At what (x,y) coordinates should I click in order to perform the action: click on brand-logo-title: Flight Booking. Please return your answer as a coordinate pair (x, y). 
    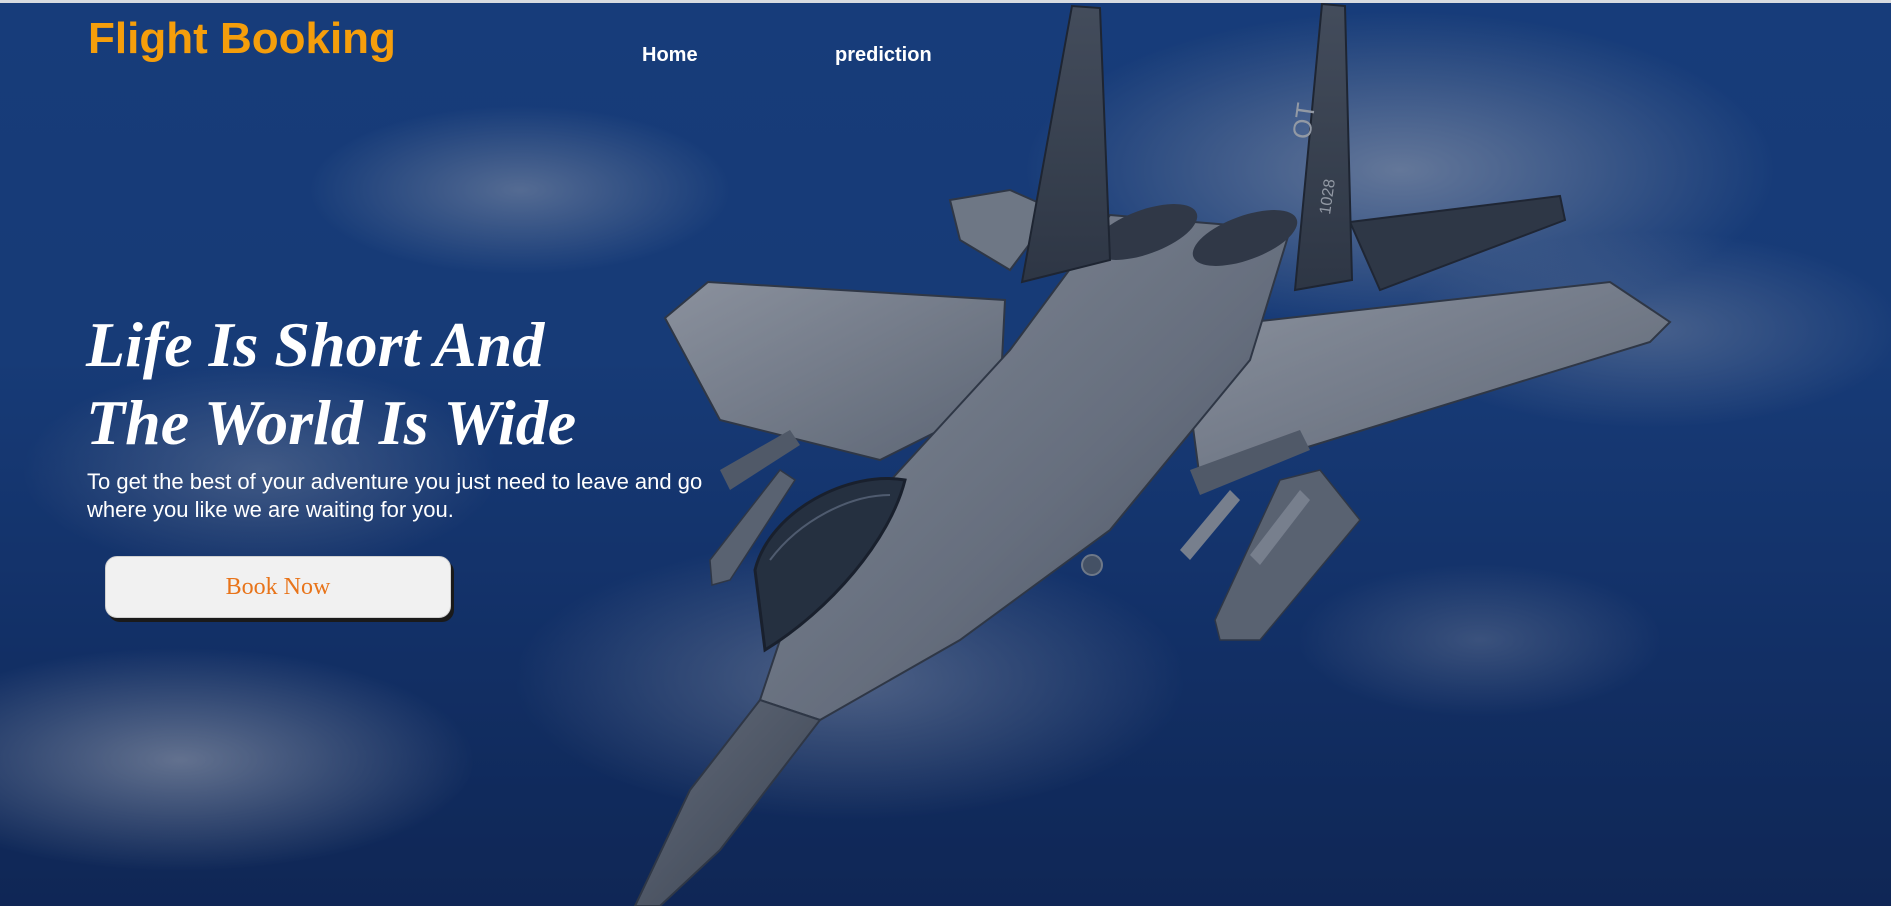
    Looking at the image, I should click on (242, 38).